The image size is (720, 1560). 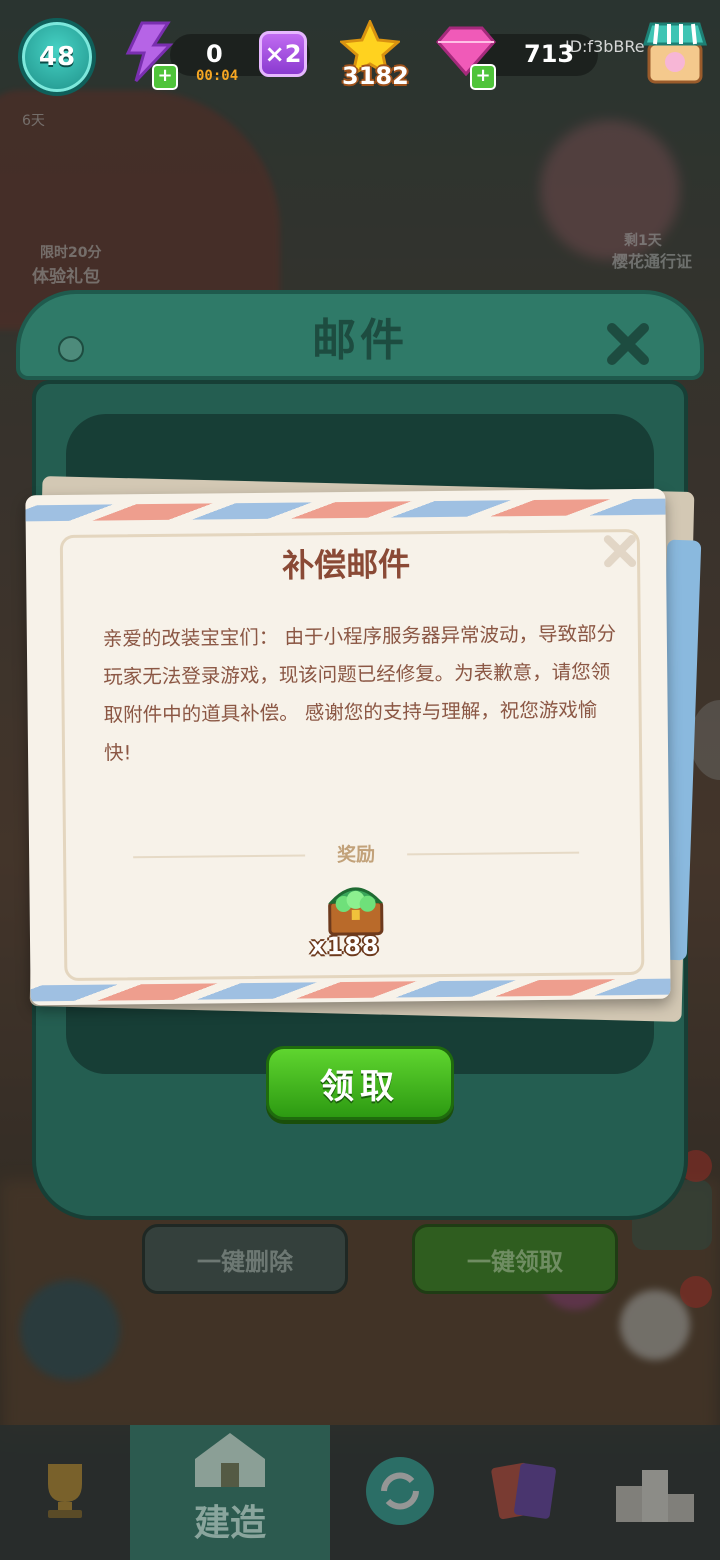 I want to click on level-badge: 48, so click(x=57, y=57).